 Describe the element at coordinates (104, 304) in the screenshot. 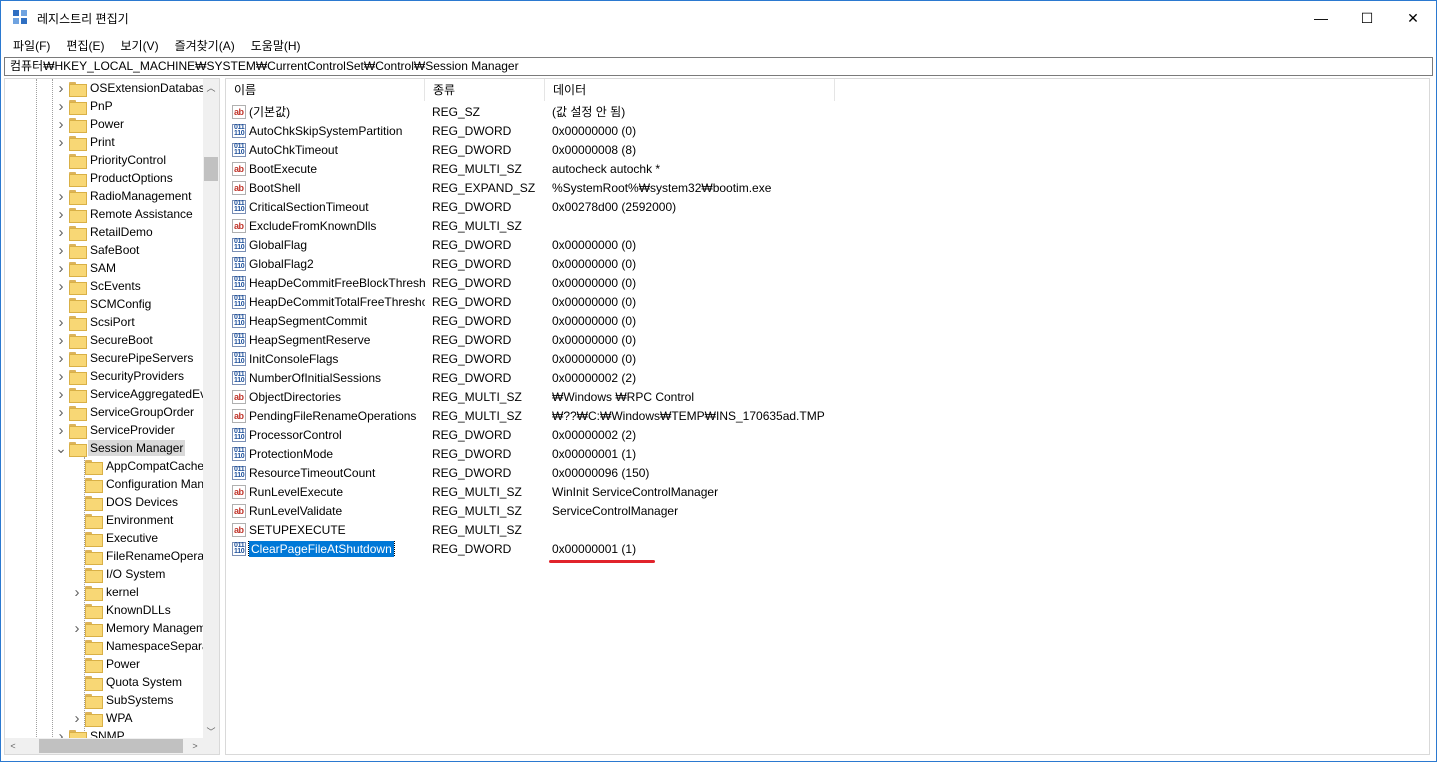

I see `tree-item: SCMConfig` at that location.